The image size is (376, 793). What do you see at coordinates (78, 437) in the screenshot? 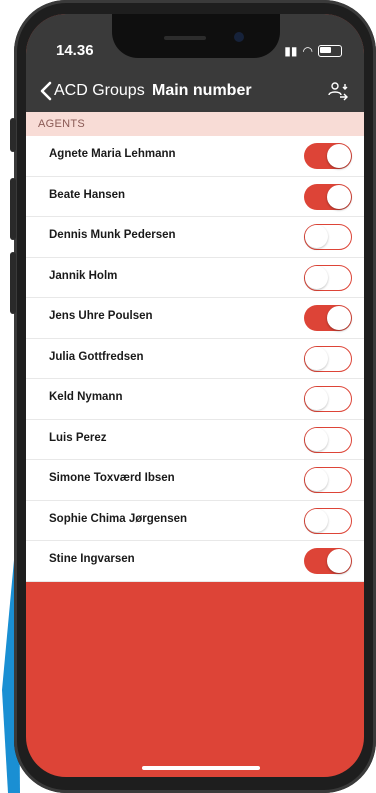
I see `agent-name: Luis Perez` at bounding box center [78, 437].